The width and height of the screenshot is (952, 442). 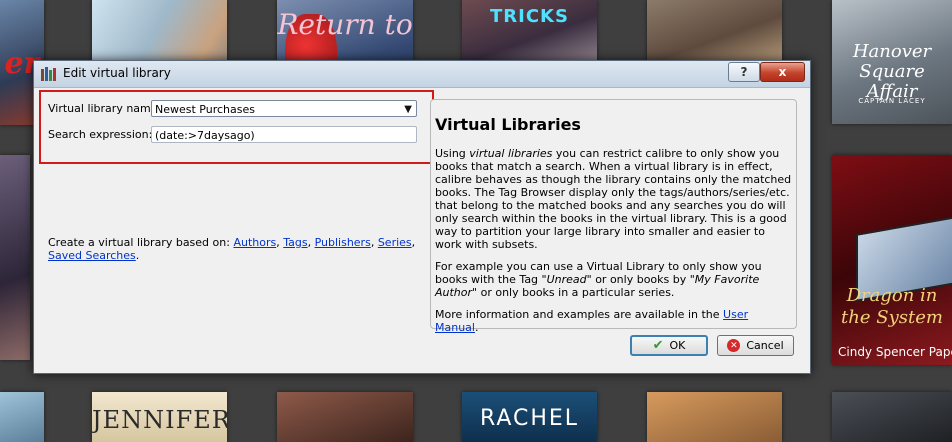 What do you see at coordinates (577, 292) in the screenshot?
I see `help-text: or only books in a particular series.` at bounding box center [577, 292].